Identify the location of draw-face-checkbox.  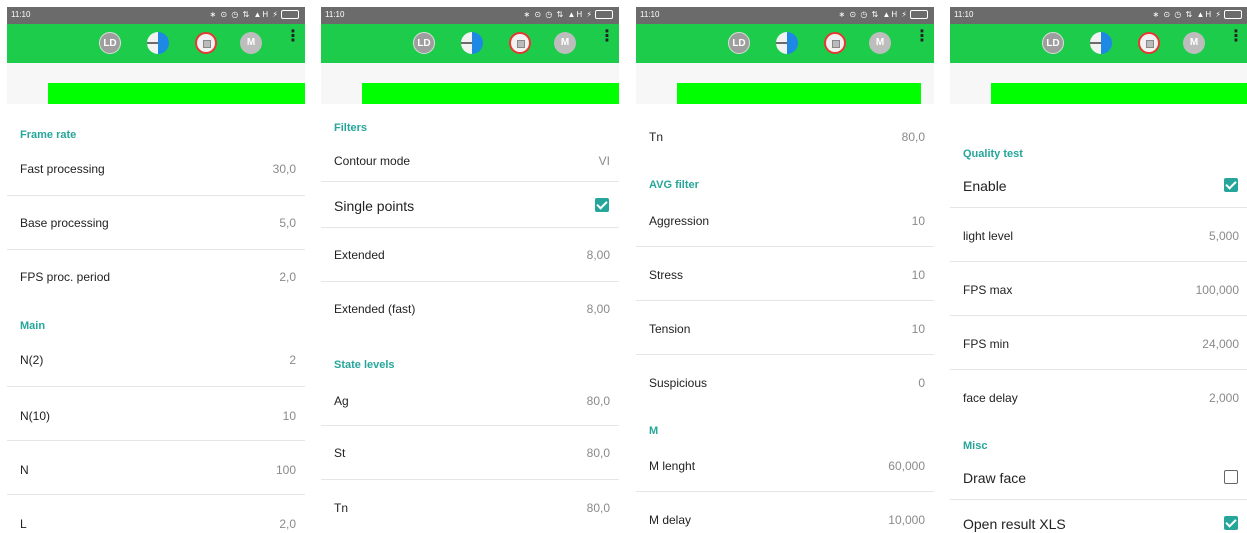
(1231, 477).